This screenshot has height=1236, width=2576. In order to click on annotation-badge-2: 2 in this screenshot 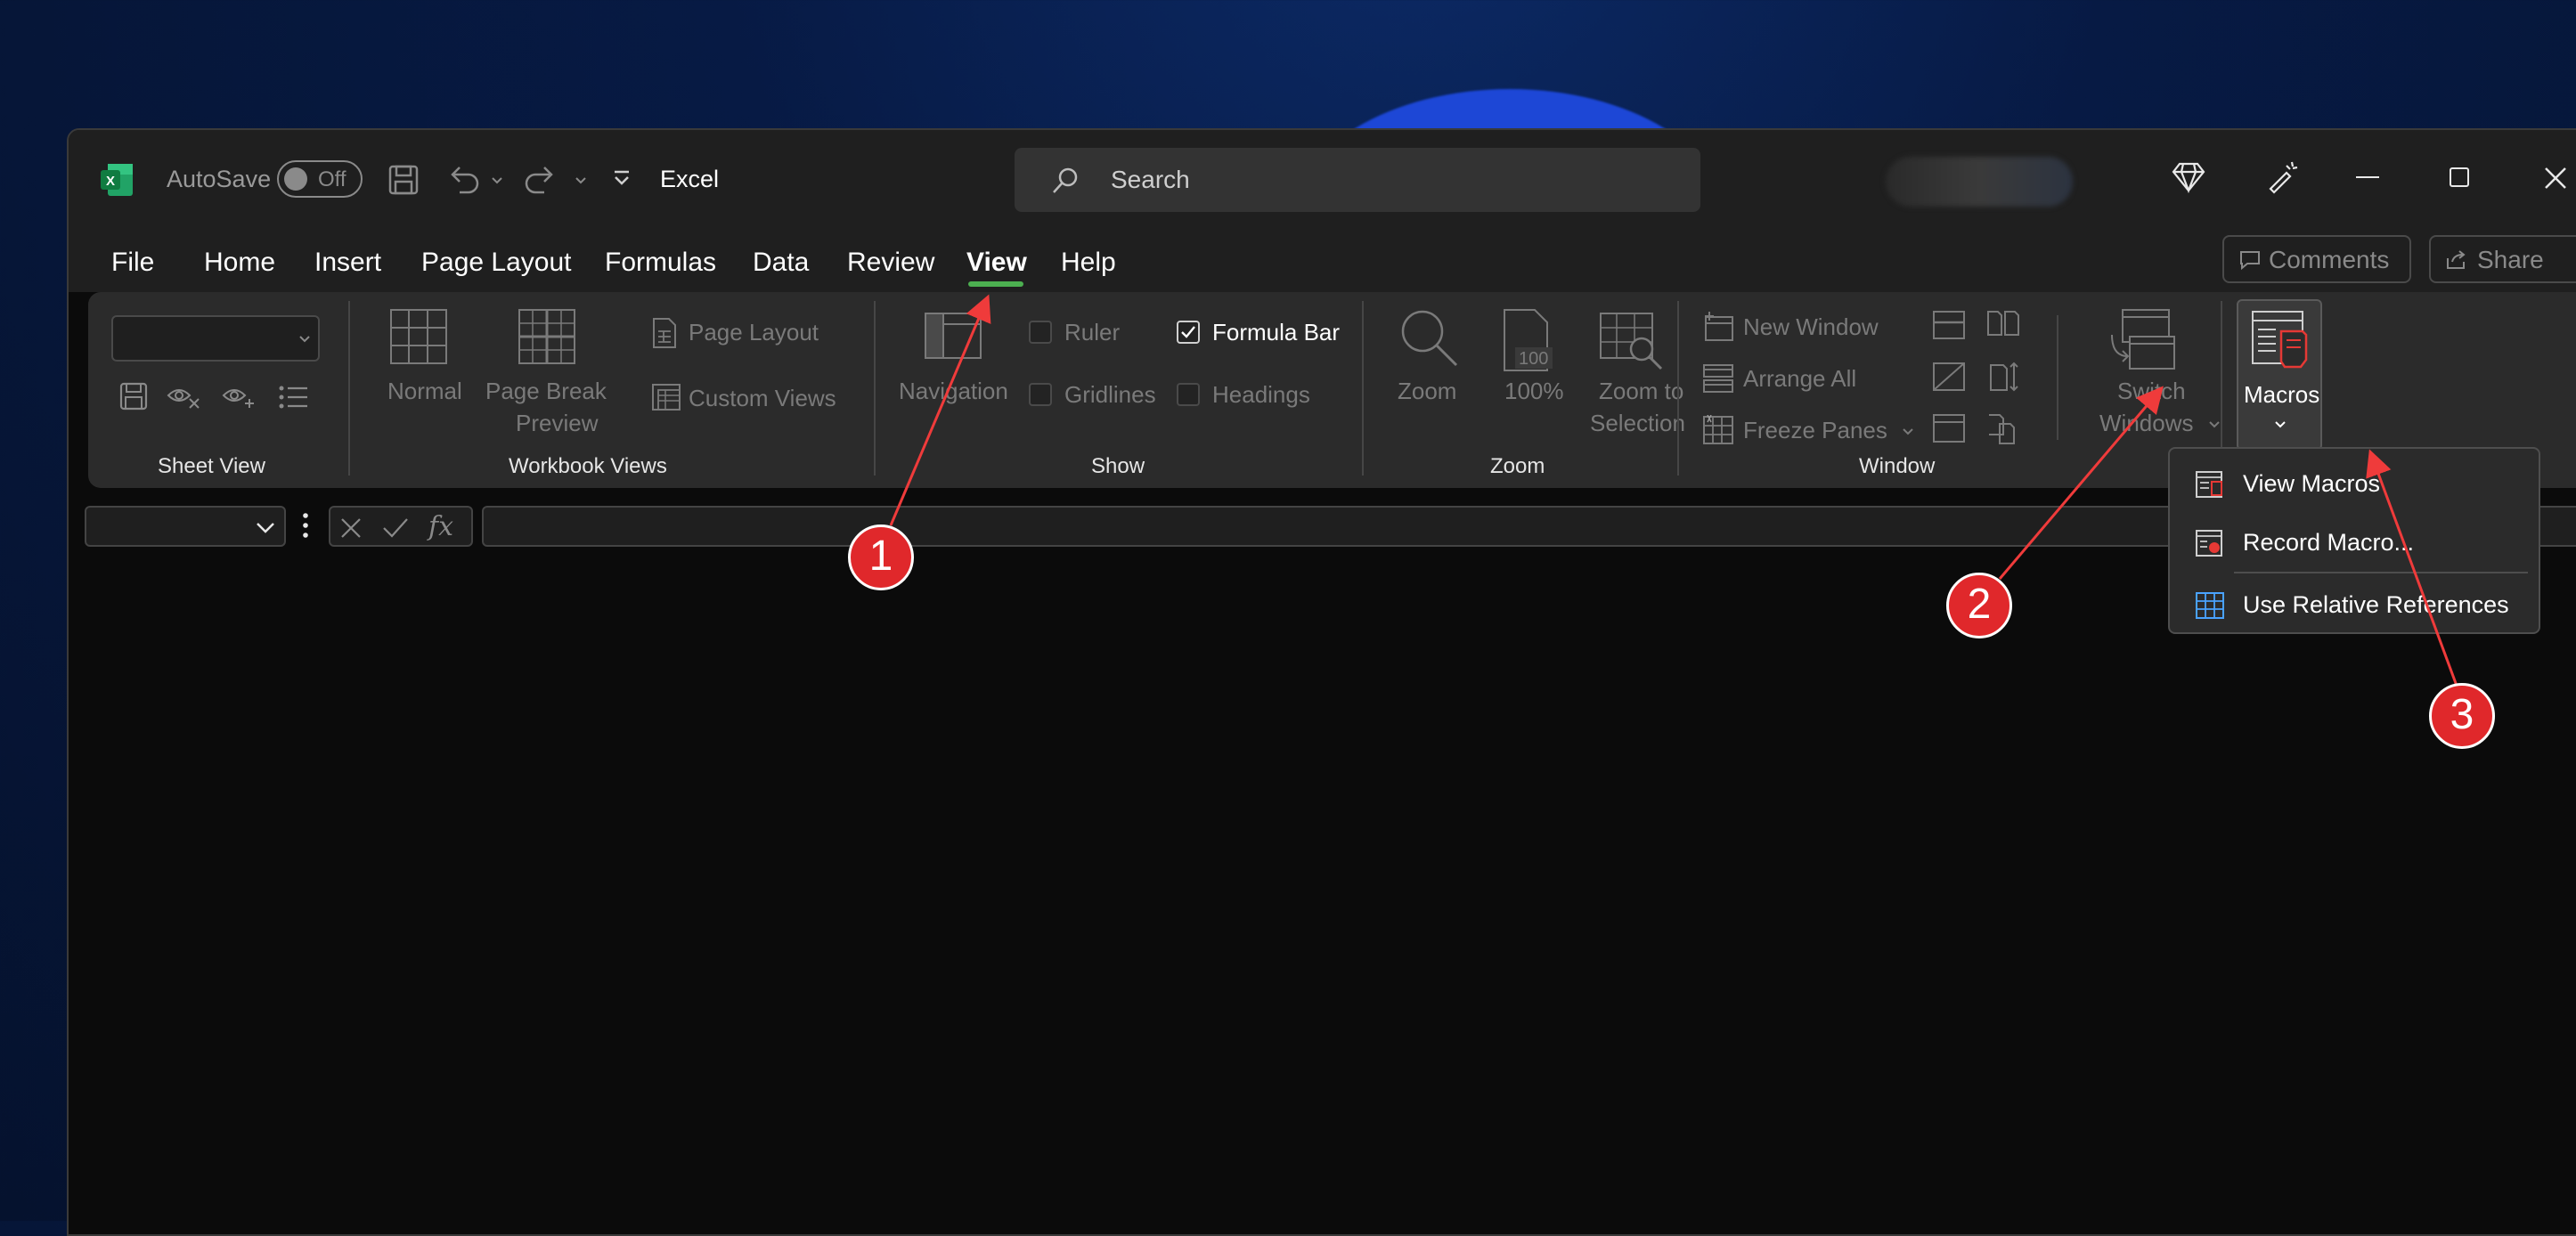, I will do `click(1979, 605)`.